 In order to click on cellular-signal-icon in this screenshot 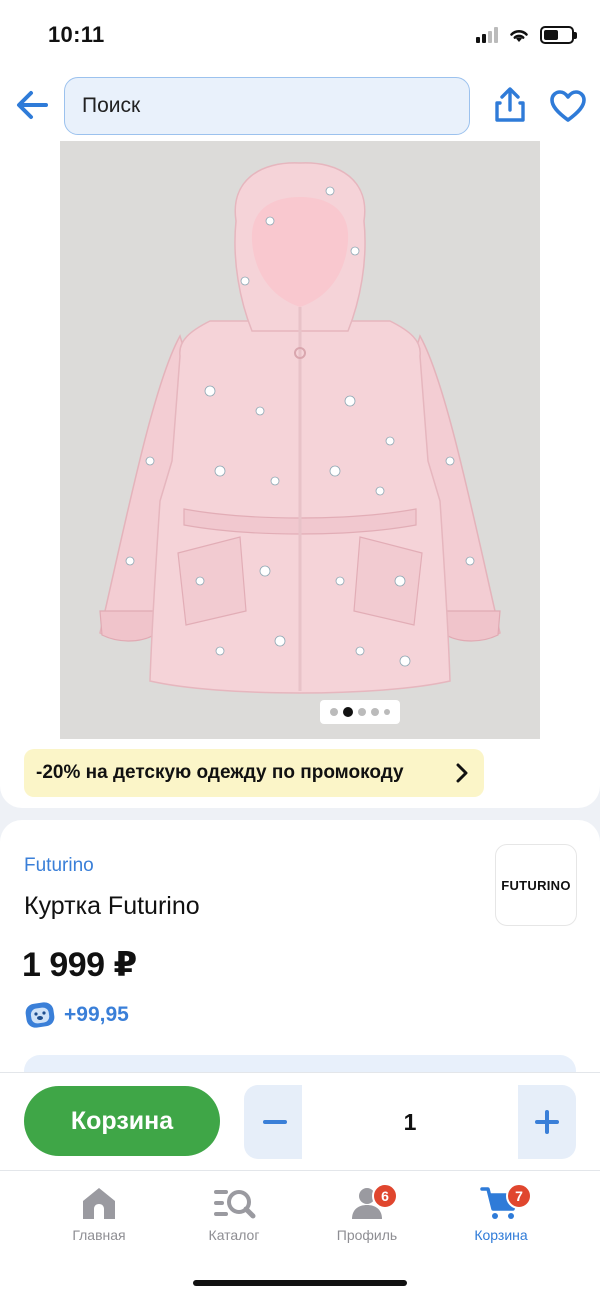, I will do `click(487, 35)`.